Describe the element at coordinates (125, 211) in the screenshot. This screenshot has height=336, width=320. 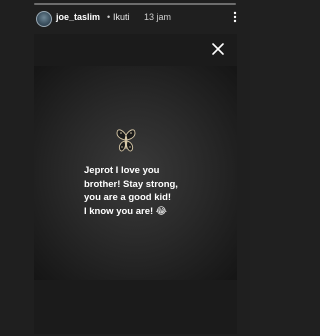
I see `message-line: I know you are! 😂` at that location.